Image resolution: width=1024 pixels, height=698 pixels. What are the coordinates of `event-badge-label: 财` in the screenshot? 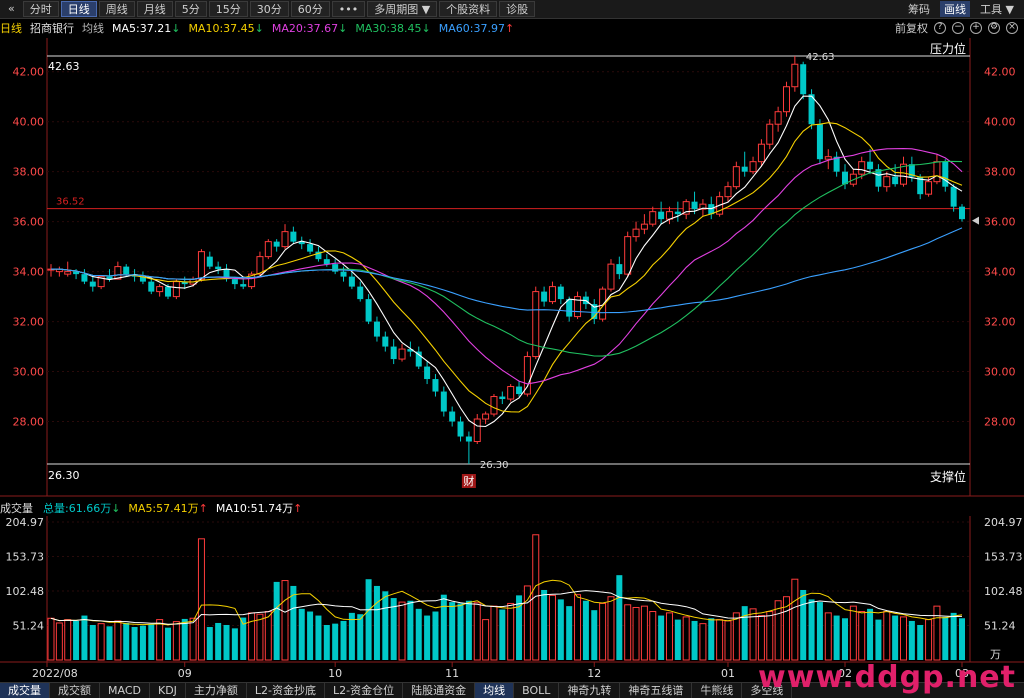 It's located at (468, 481).